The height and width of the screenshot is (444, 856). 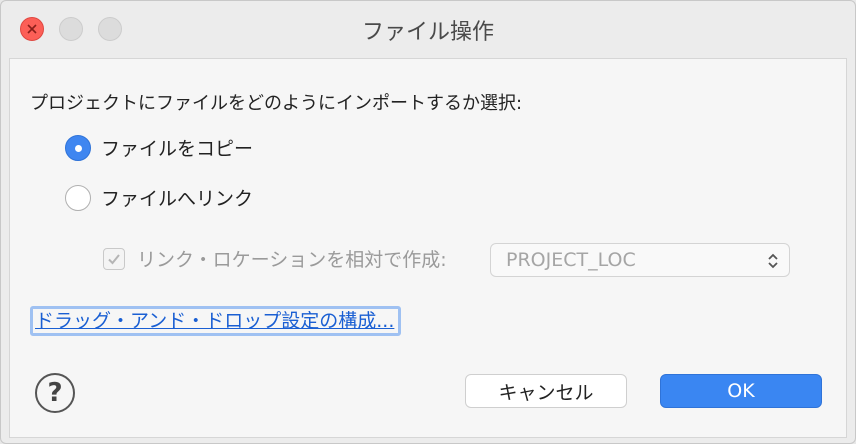 I want to click on checkmark-icon, so click(x=114, y=258).